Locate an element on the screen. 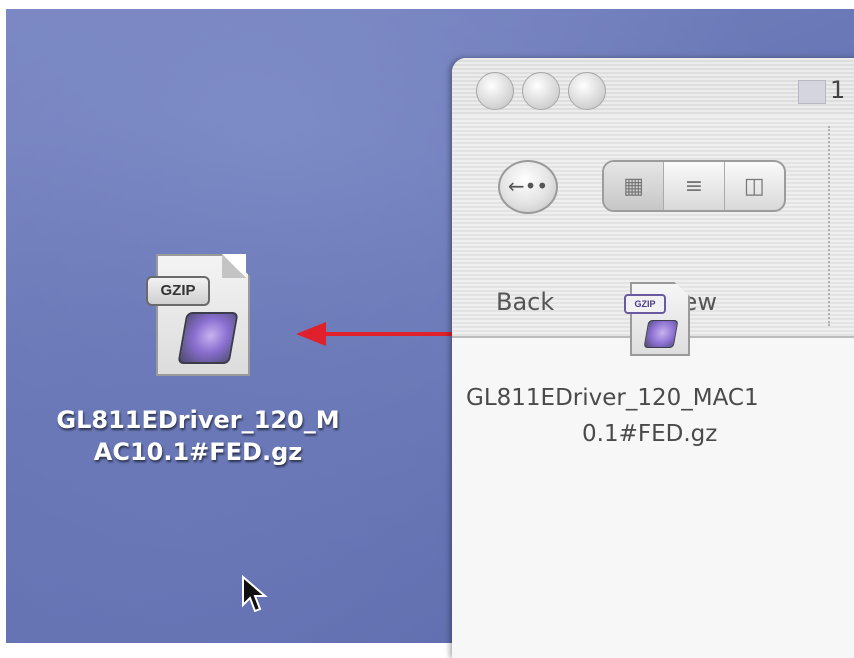 Image resolution: width=854 pixels, height=658 pixels. page-fold-icon is located at coordinates (234, 266).